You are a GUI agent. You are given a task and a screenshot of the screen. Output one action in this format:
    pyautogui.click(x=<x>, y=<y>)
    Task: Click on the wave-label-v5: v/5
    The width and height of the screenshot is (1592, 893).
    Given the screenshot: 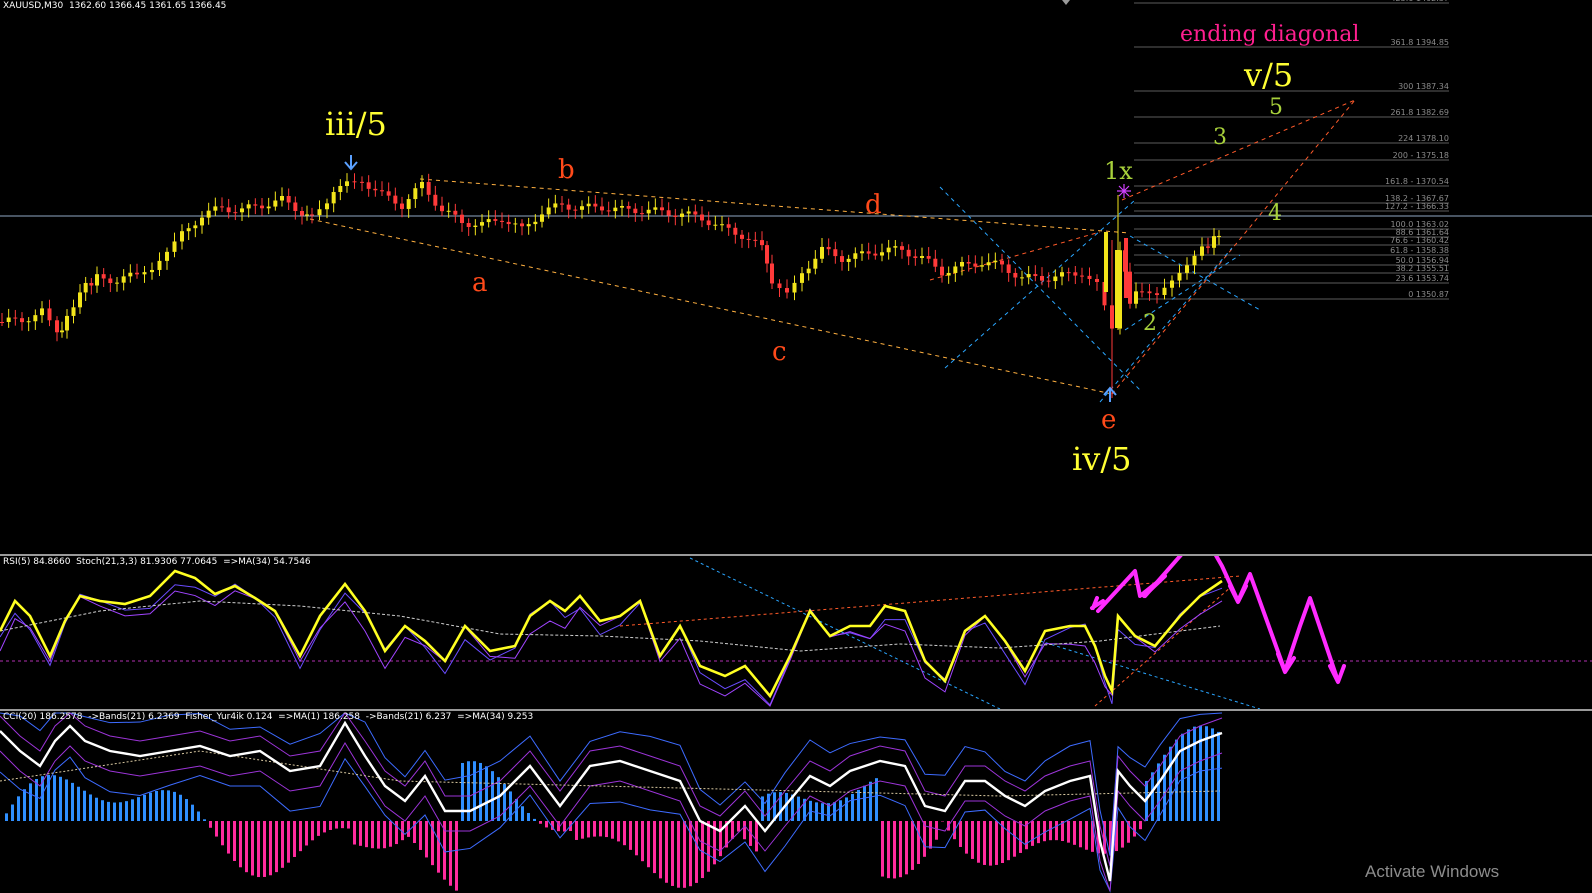 What is the action you would take?
    pyautogui.click(x=1269, y=75)
    